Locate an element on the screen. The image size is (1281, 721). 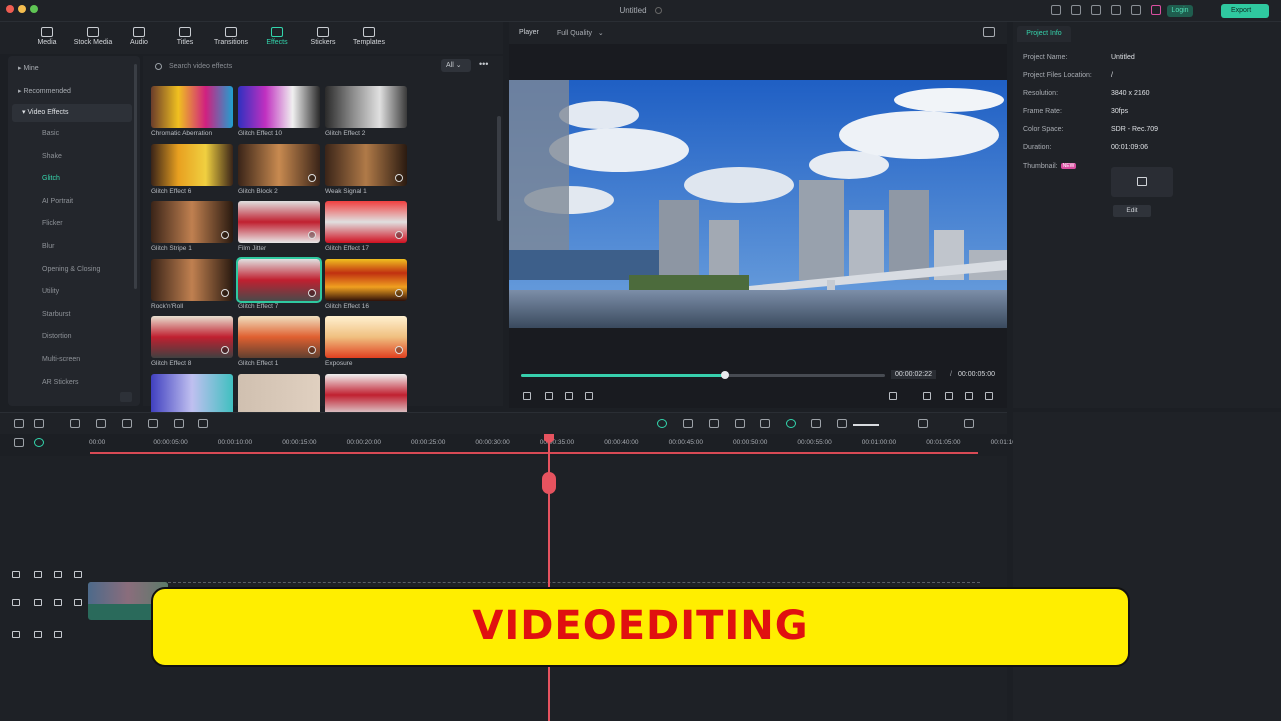
more-options-button: ••• is located at coordinates (483, 64).